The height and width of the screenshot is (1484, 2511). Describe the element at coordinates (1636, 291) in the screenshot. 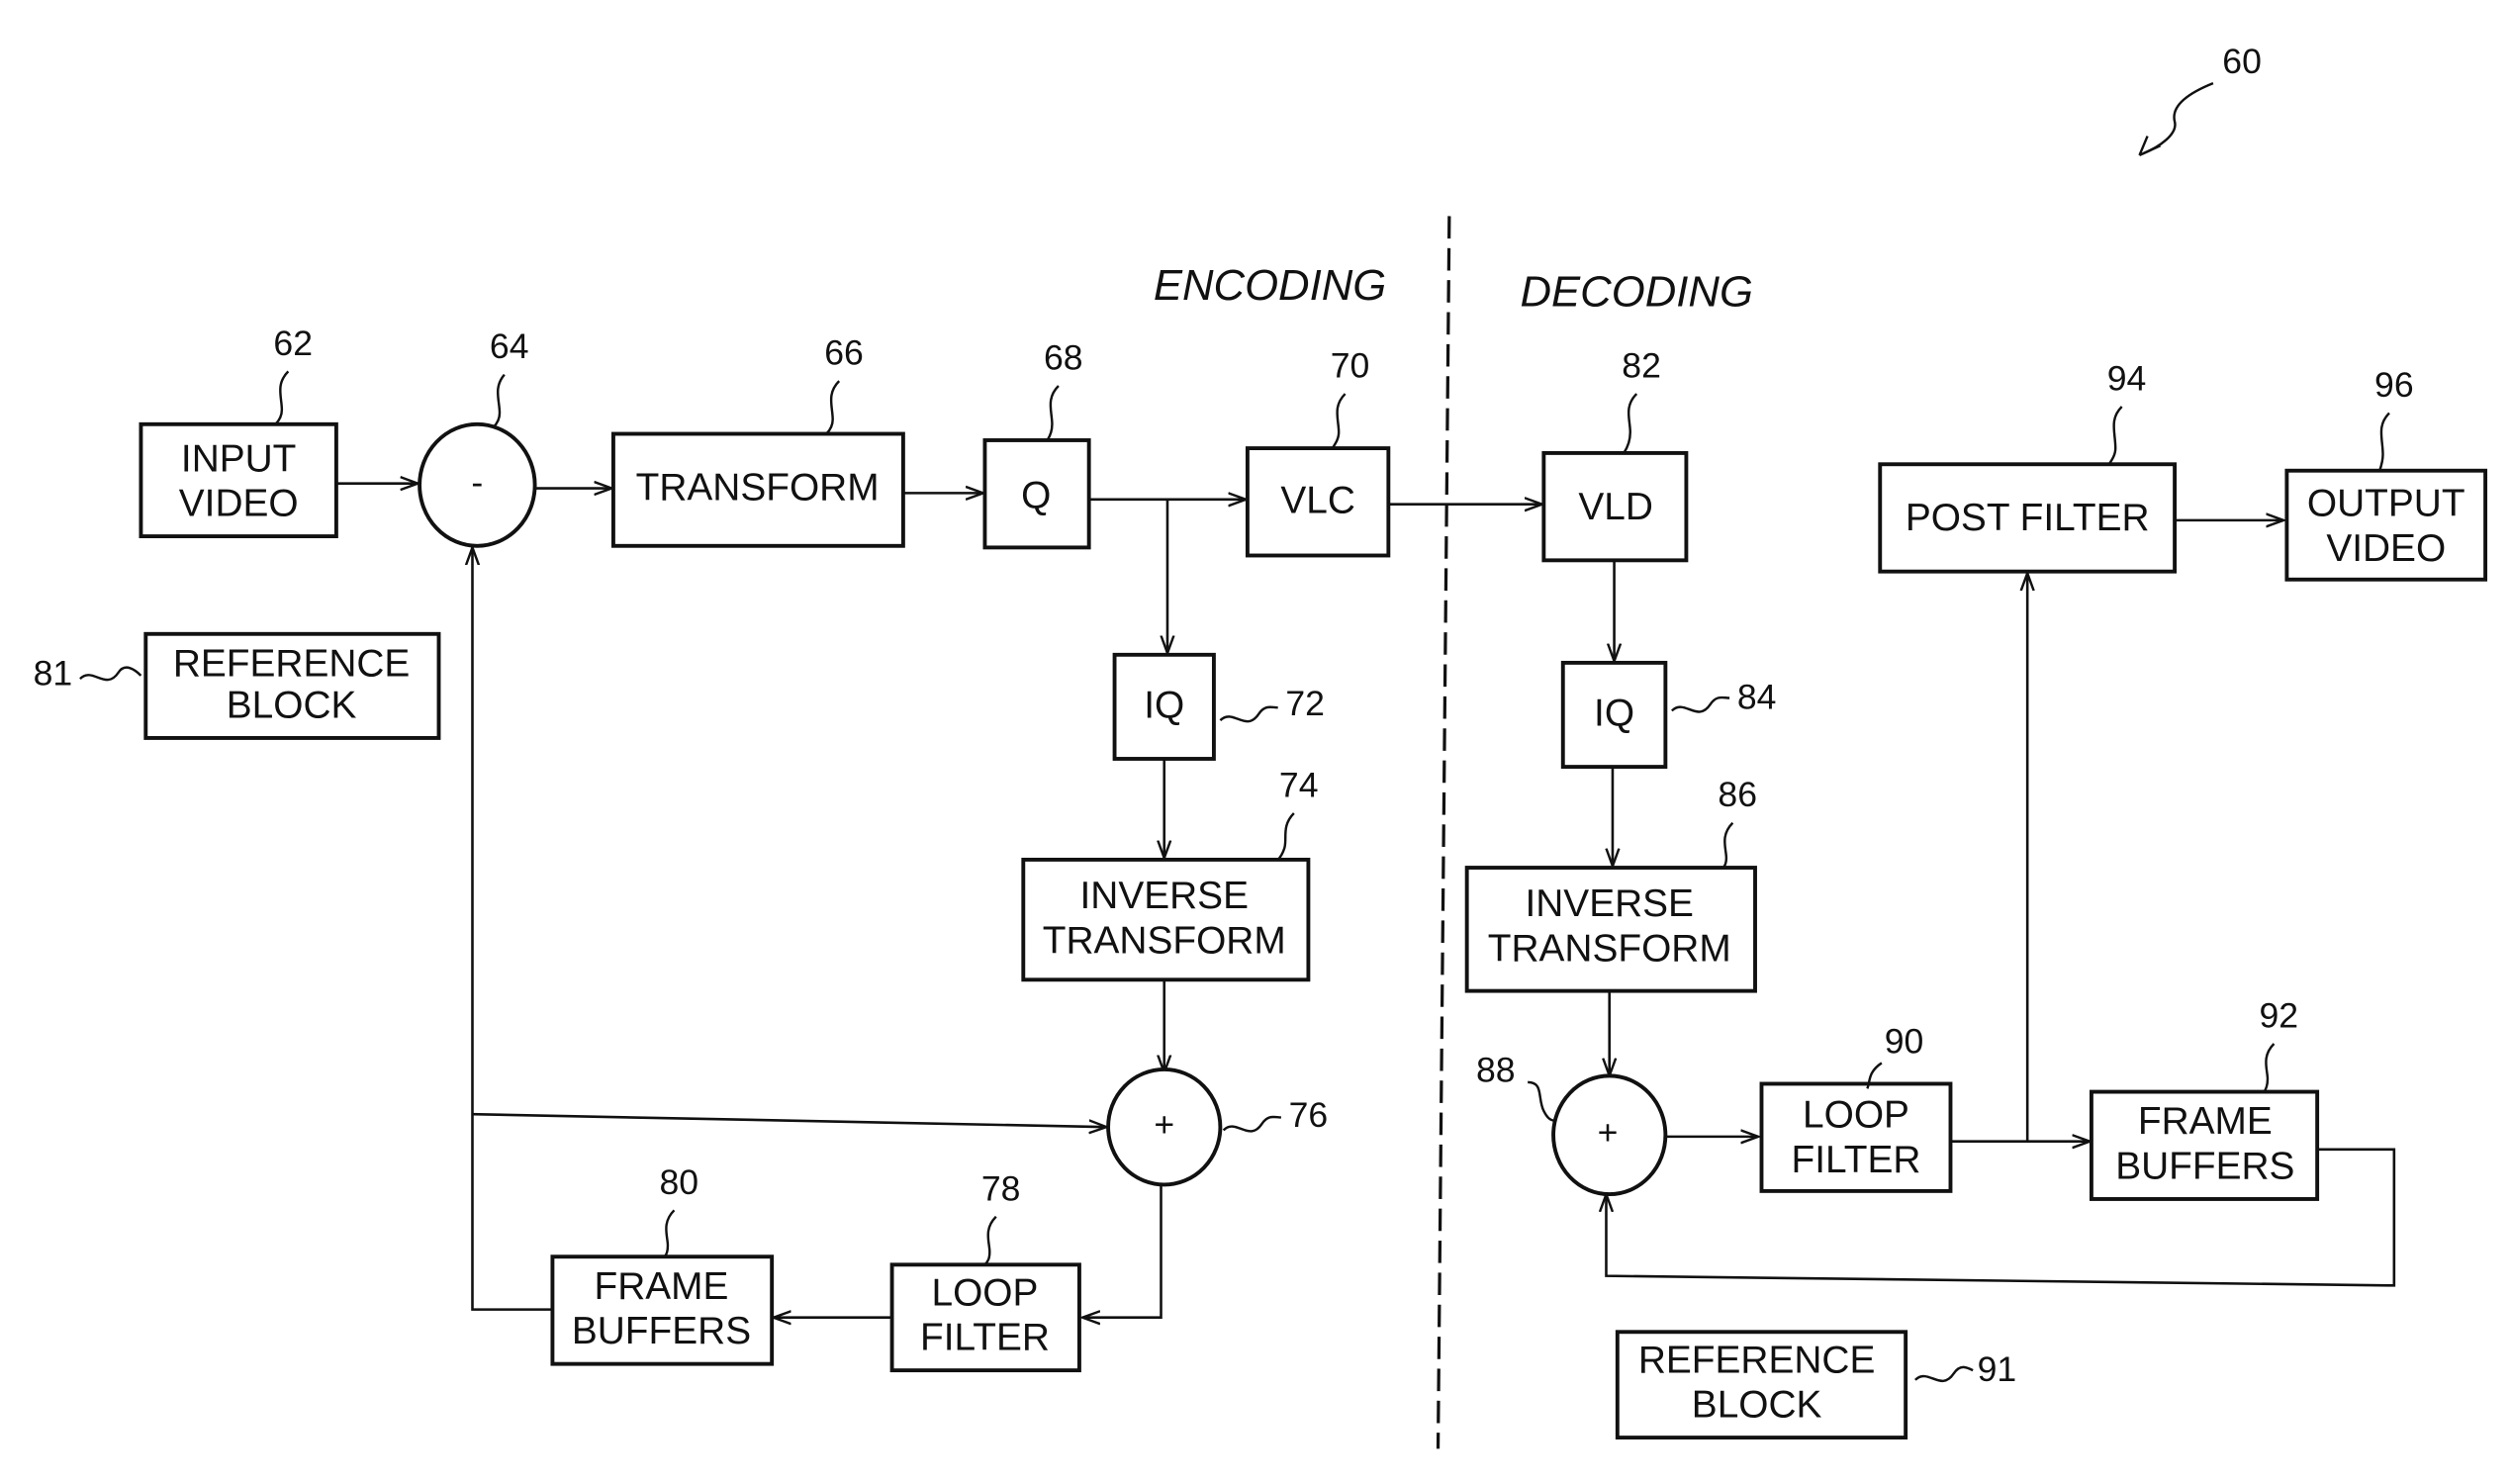

I see `decoding-header: DECODING` at that location.